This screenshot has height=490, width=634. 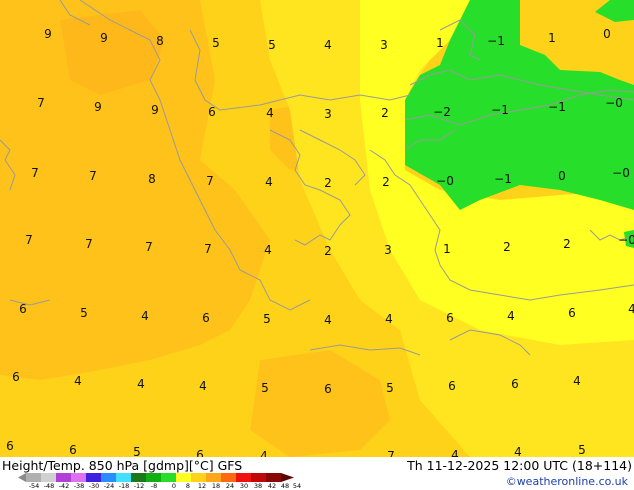 What do you see at coordinates (442, 112) in the screenshot?
I see `temperature-value: −2` at bounding box center [442, 112].